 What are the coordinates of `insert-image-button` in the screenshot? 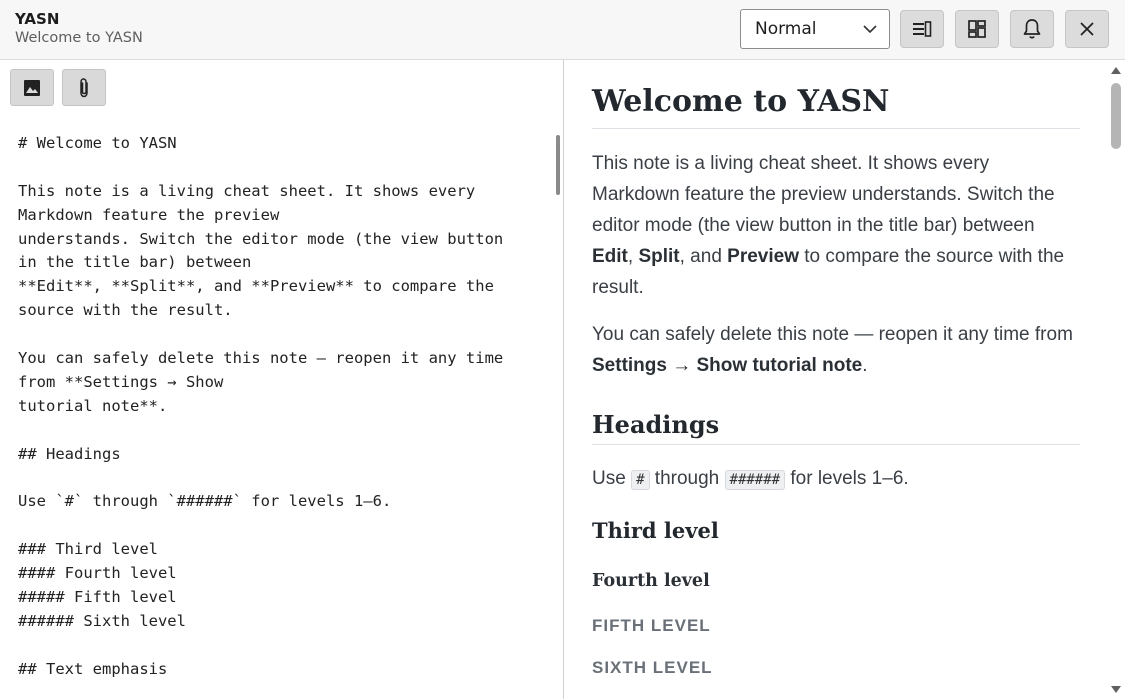 It's located at (32, 87).